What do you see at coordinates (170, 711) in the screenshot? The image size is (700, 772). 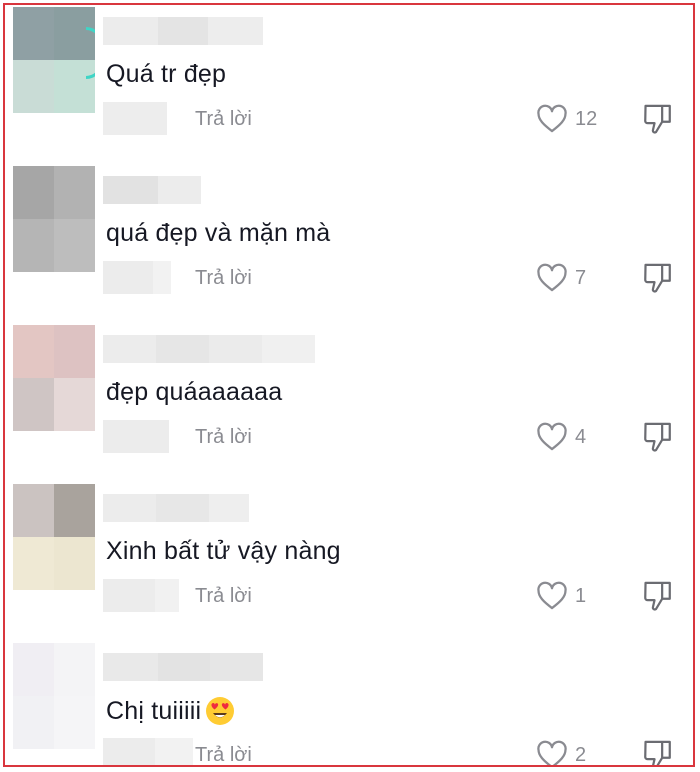 I see `comment-text: Chị tuiiiii` at bounding box center [170, 711].